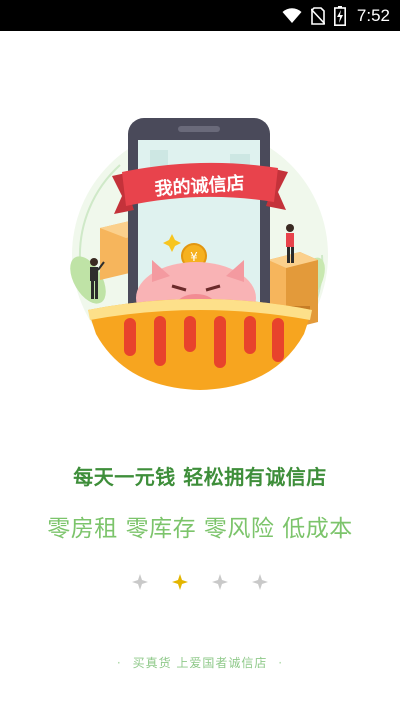 This screenshot has height=711, width=400. Describe the element at coordinates (200, 477) in the screenshot. I see `slogan-headline: 每天一元钱 轻松拥有诚信店` at that location.